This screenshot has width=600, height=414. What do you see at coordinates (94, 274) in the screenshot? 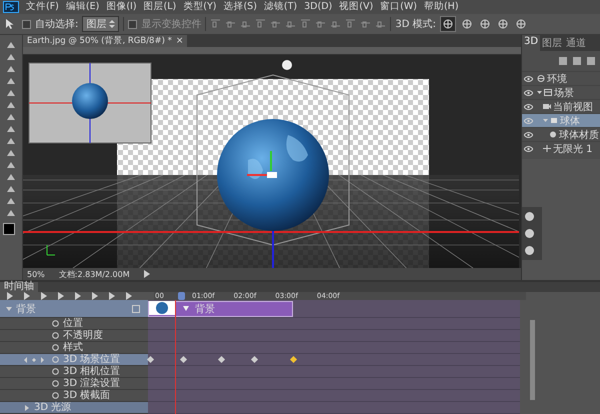
I see `document-size-info: 文档:2.83M/2.00M` at bounding box center [94, 274].